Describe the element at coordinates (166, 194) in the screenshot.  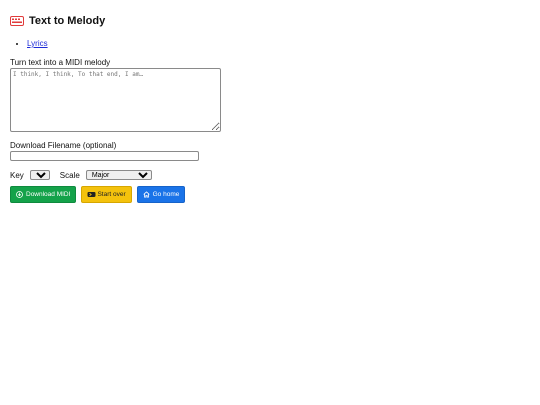
I see `go-home-label: Go home` at that location.